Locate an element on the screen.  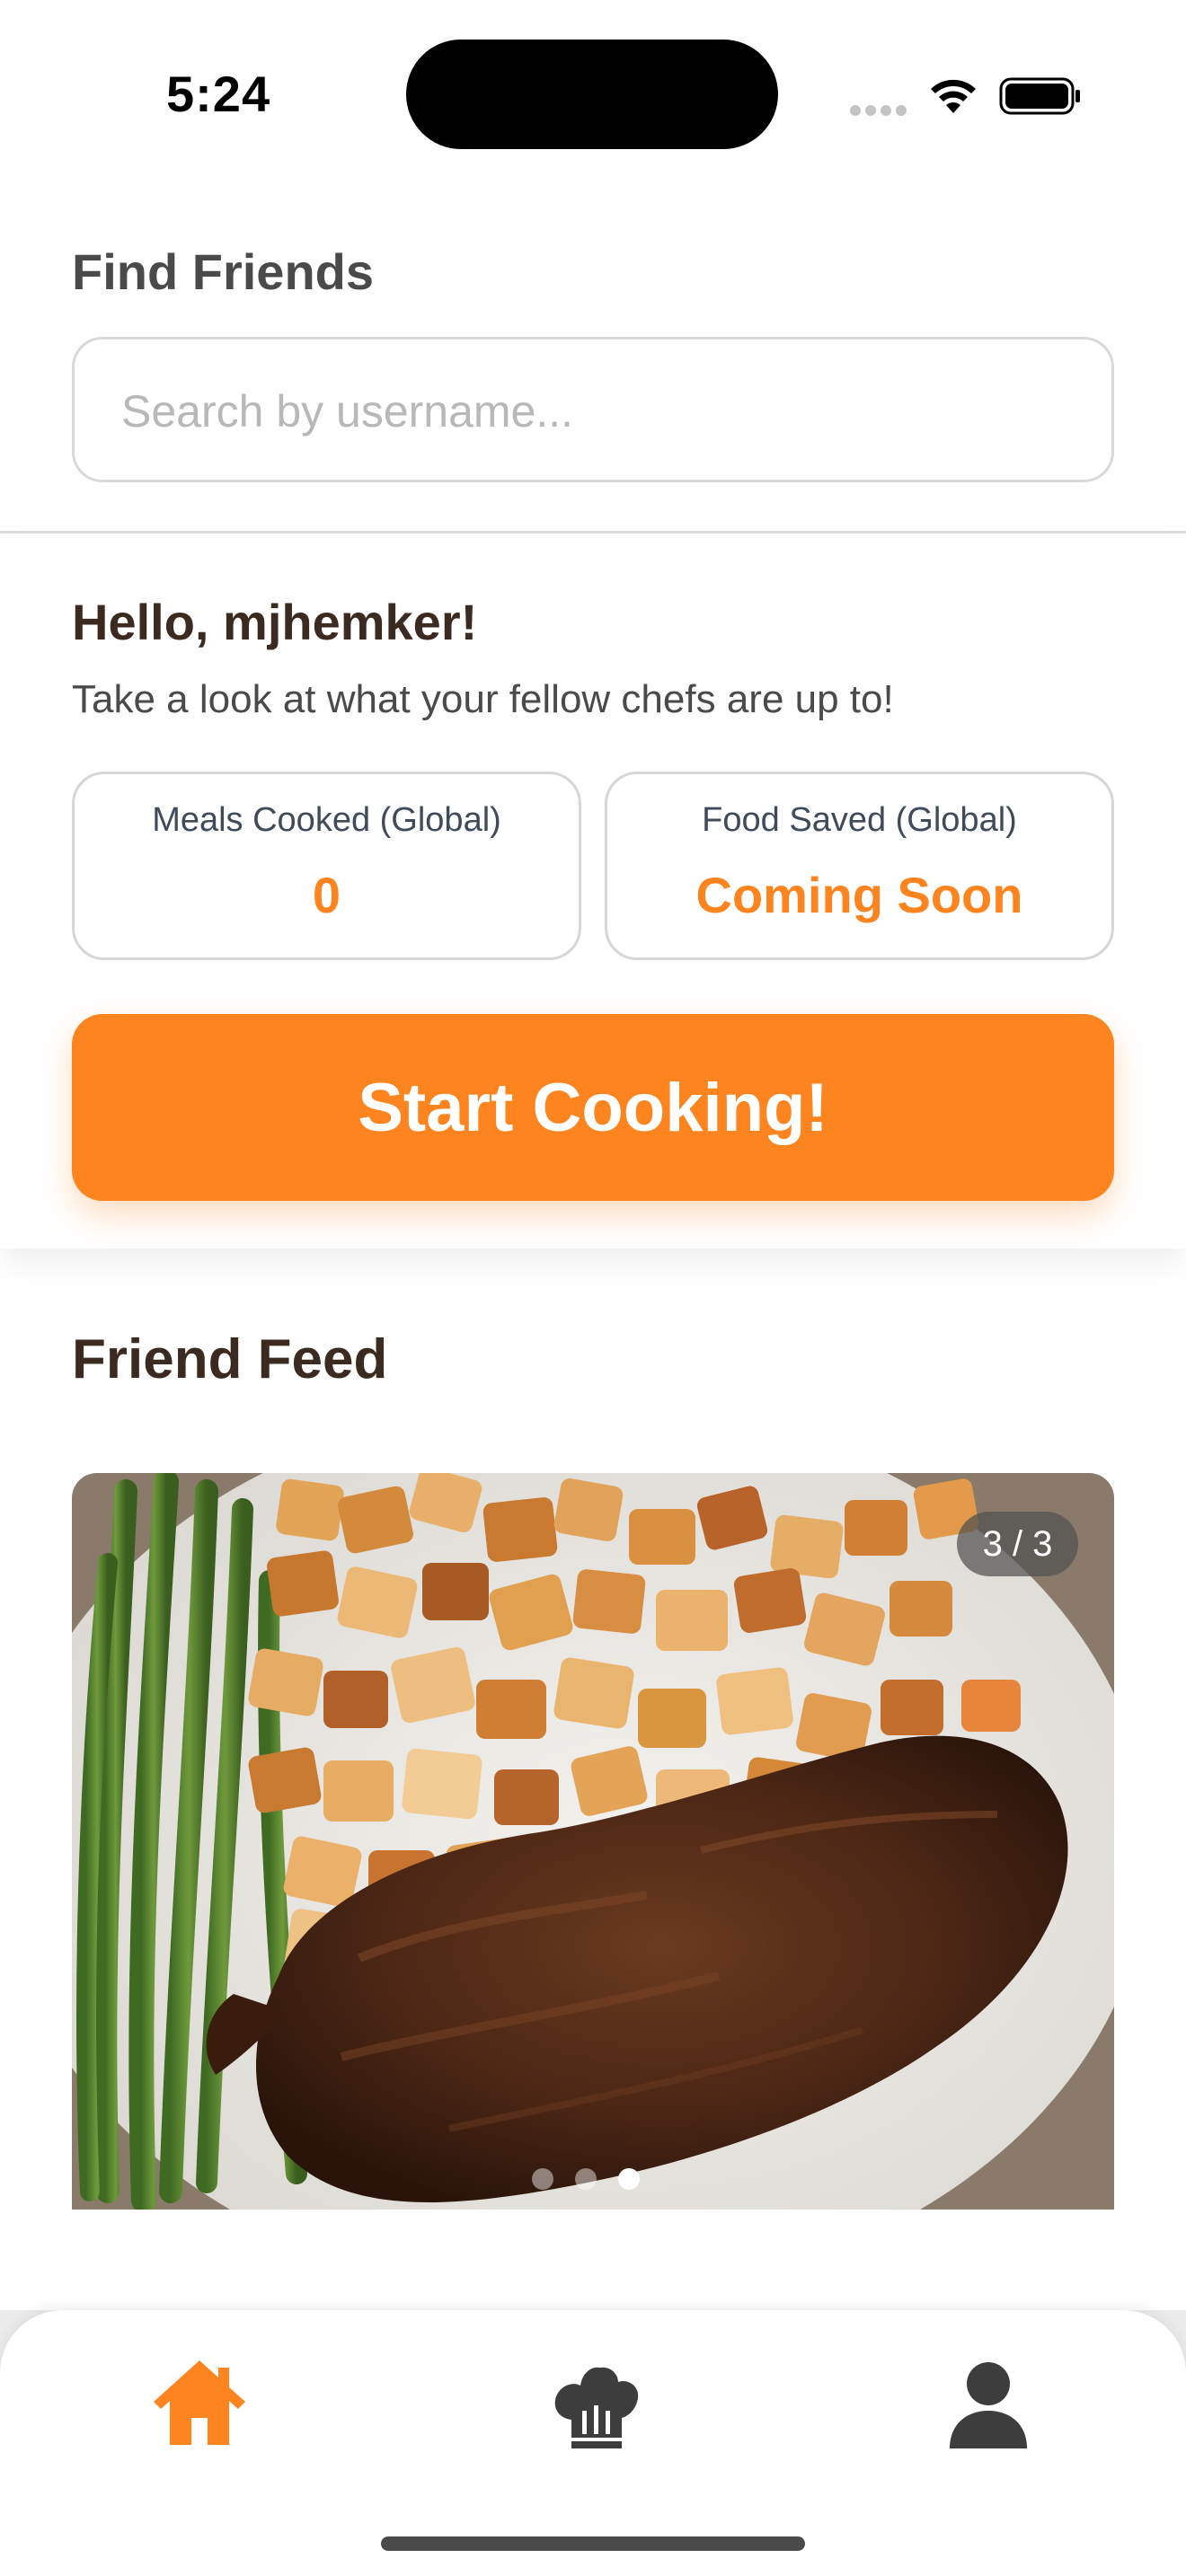
meals-cooked-label: Meals Cooked (Global) is located at coordinates (326, 820).